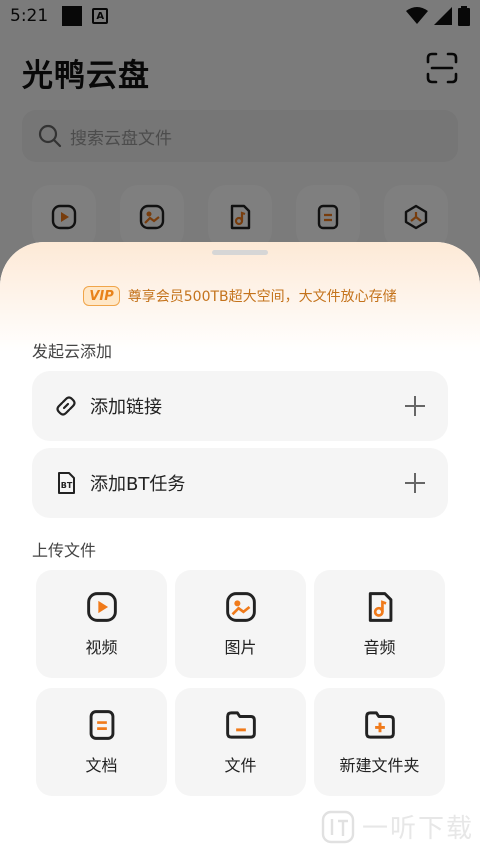  What do you see at coordinates (379, 742) in the screenshot?
I see `new-folder-button: 新建文件夹` at bounding box center [379, 742].